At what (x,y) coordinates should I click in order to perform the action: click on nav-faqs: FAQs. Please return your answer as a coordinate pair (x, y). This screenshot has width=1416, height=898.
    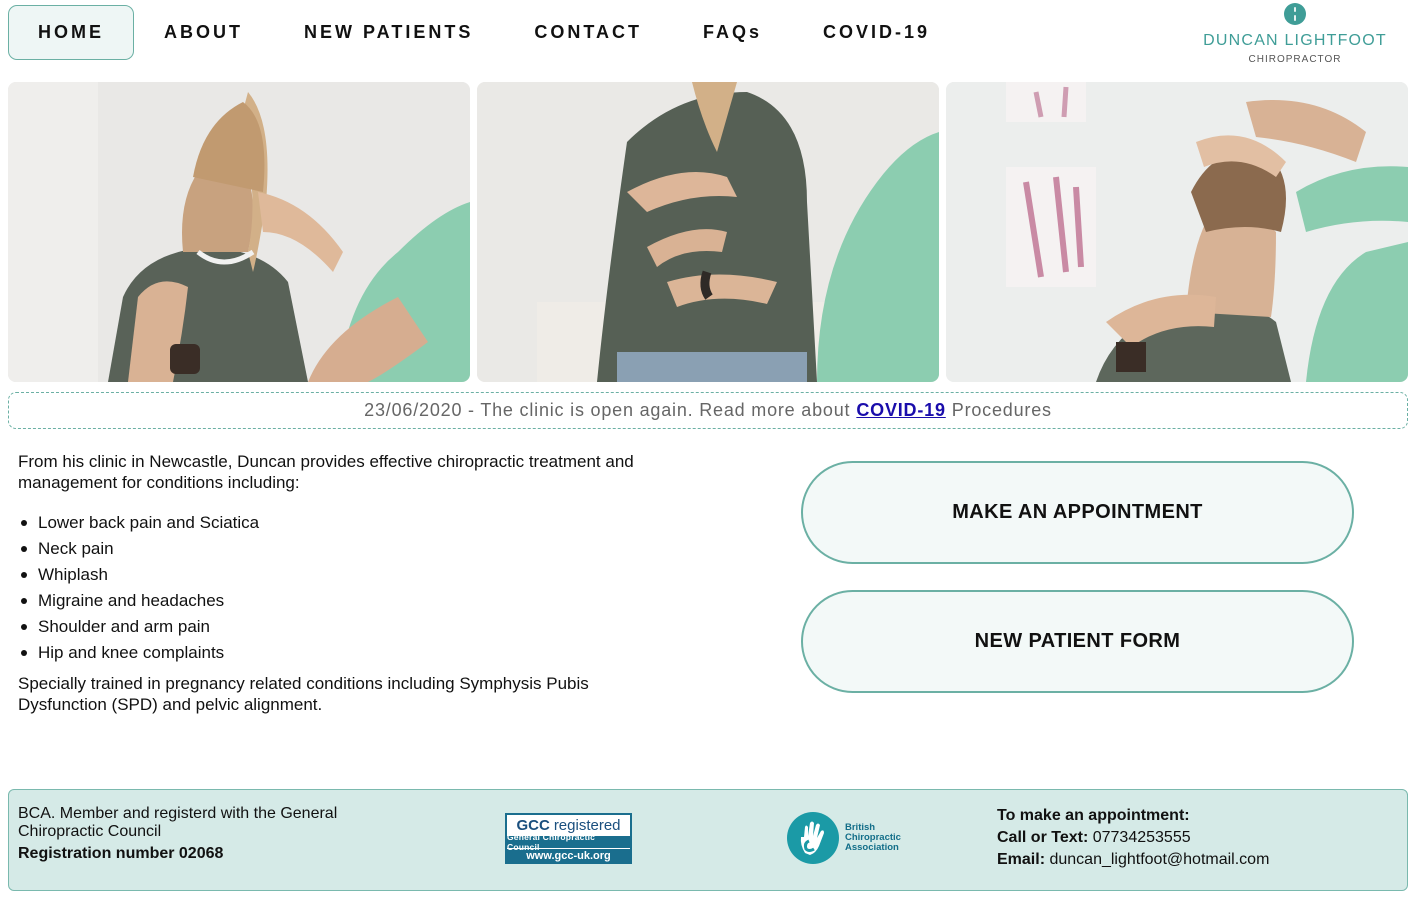
    Looking at the image, I should click on (732, 32).